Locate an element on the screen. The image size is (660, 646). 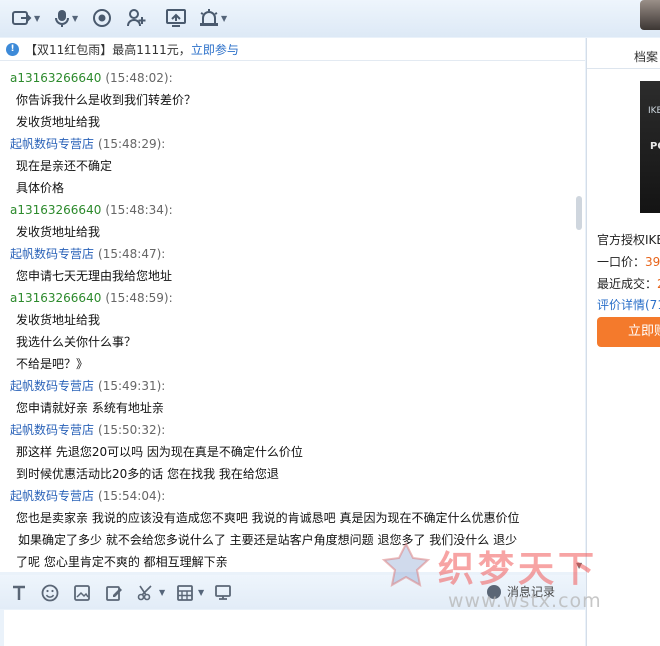
input-toolbar: ▼ ▼ 消息记录 is located at coordinates (292, 592).